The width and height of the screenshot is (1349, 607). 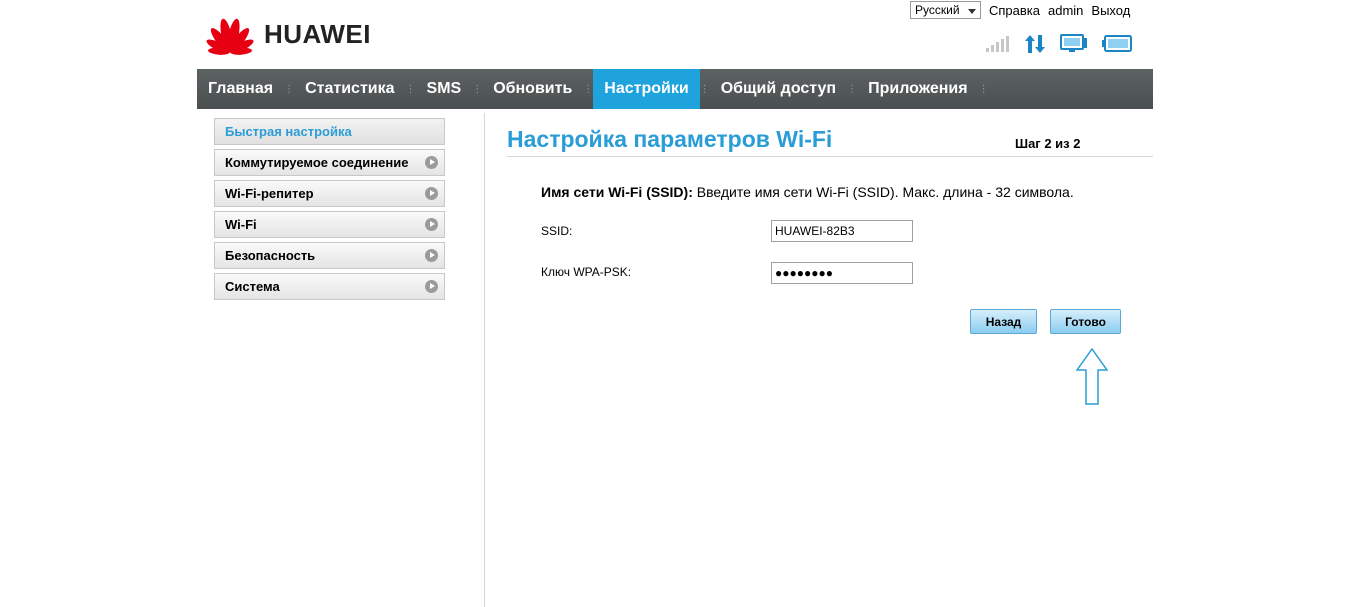 What do you see at coordinates (1117, 44) in the screenshot?
I see `battery-icon` at bounding box center [1117, 44].